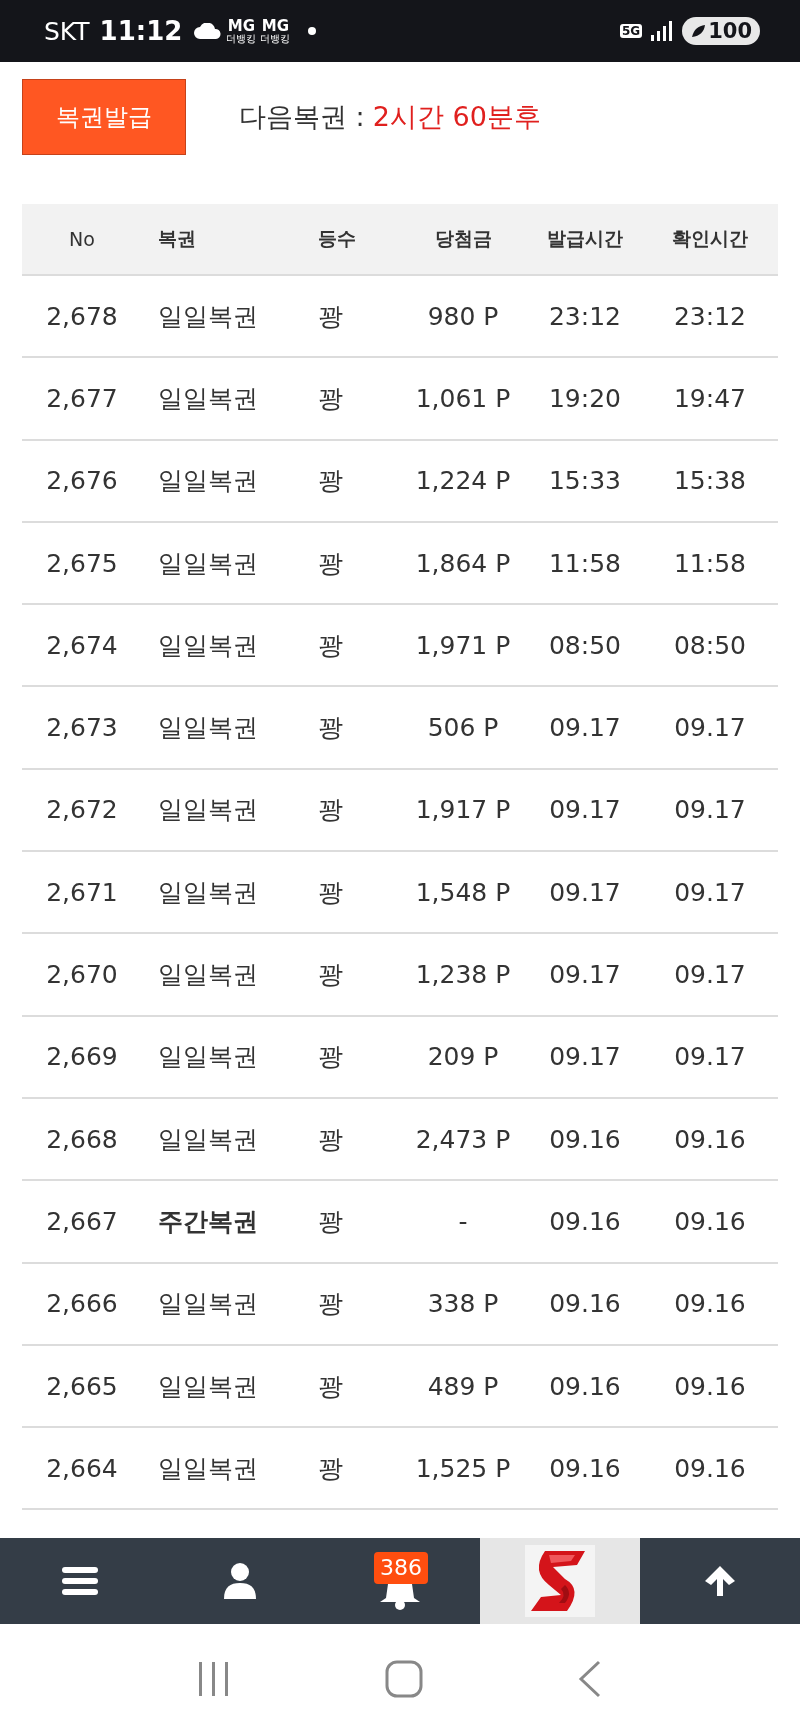  Describe the element at coordinates (463, 1057) in the screenshot. I see `table-cell-text: 209 P` at that location.